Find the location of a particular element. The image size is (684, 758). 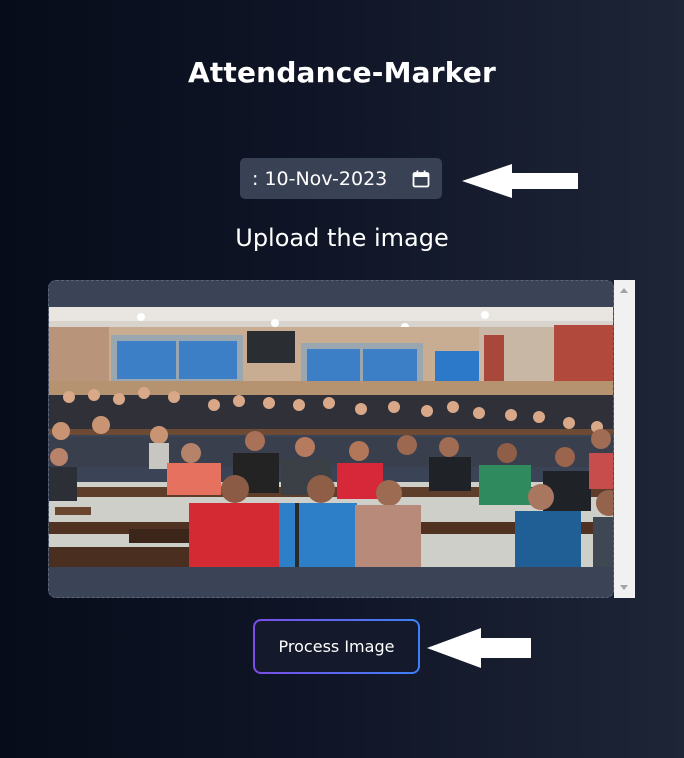

scroll-up-arrow-icon is located at coordinates (624, 290).